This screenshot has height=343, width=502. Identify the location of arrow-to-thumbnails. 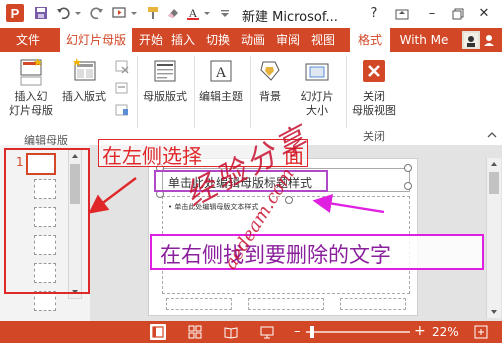
(112, 195).